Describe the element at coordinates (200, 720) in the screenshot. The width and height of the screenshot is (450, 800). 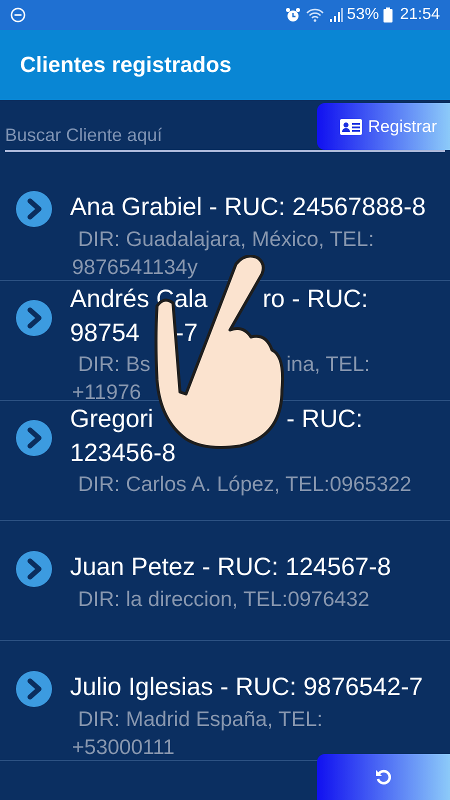
I see `client-address: DIR: Madrid España, TEL:` at that location.